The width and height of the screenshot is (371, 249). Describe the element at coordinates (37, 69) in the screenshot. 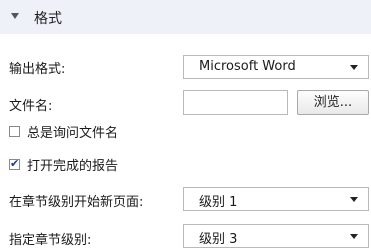

I see `output-format-label: 输出格式:` at that location.